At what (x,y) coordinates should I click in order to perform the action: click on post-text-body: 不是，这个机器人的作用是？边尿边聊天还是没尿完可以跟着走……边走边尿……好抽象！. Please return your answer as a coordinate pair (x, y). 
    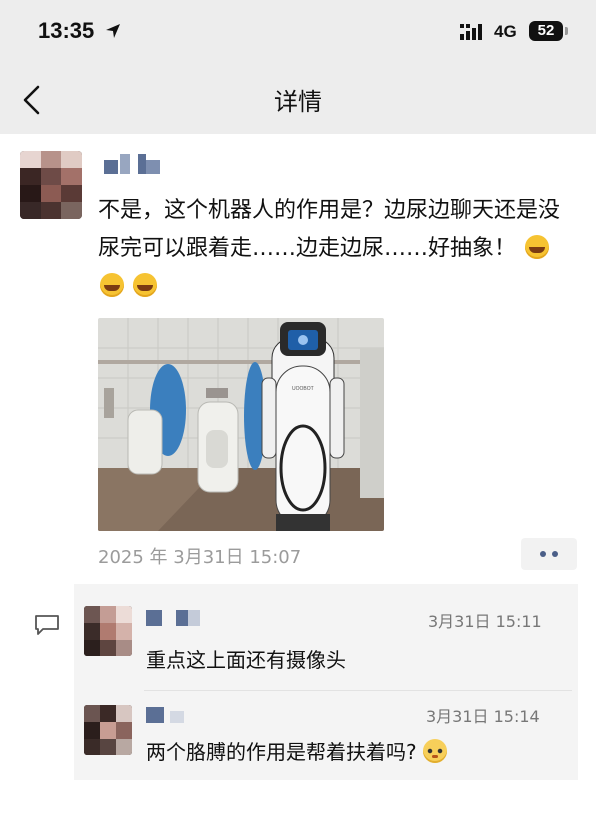
    Looking at the image, I should click on (329, 229).